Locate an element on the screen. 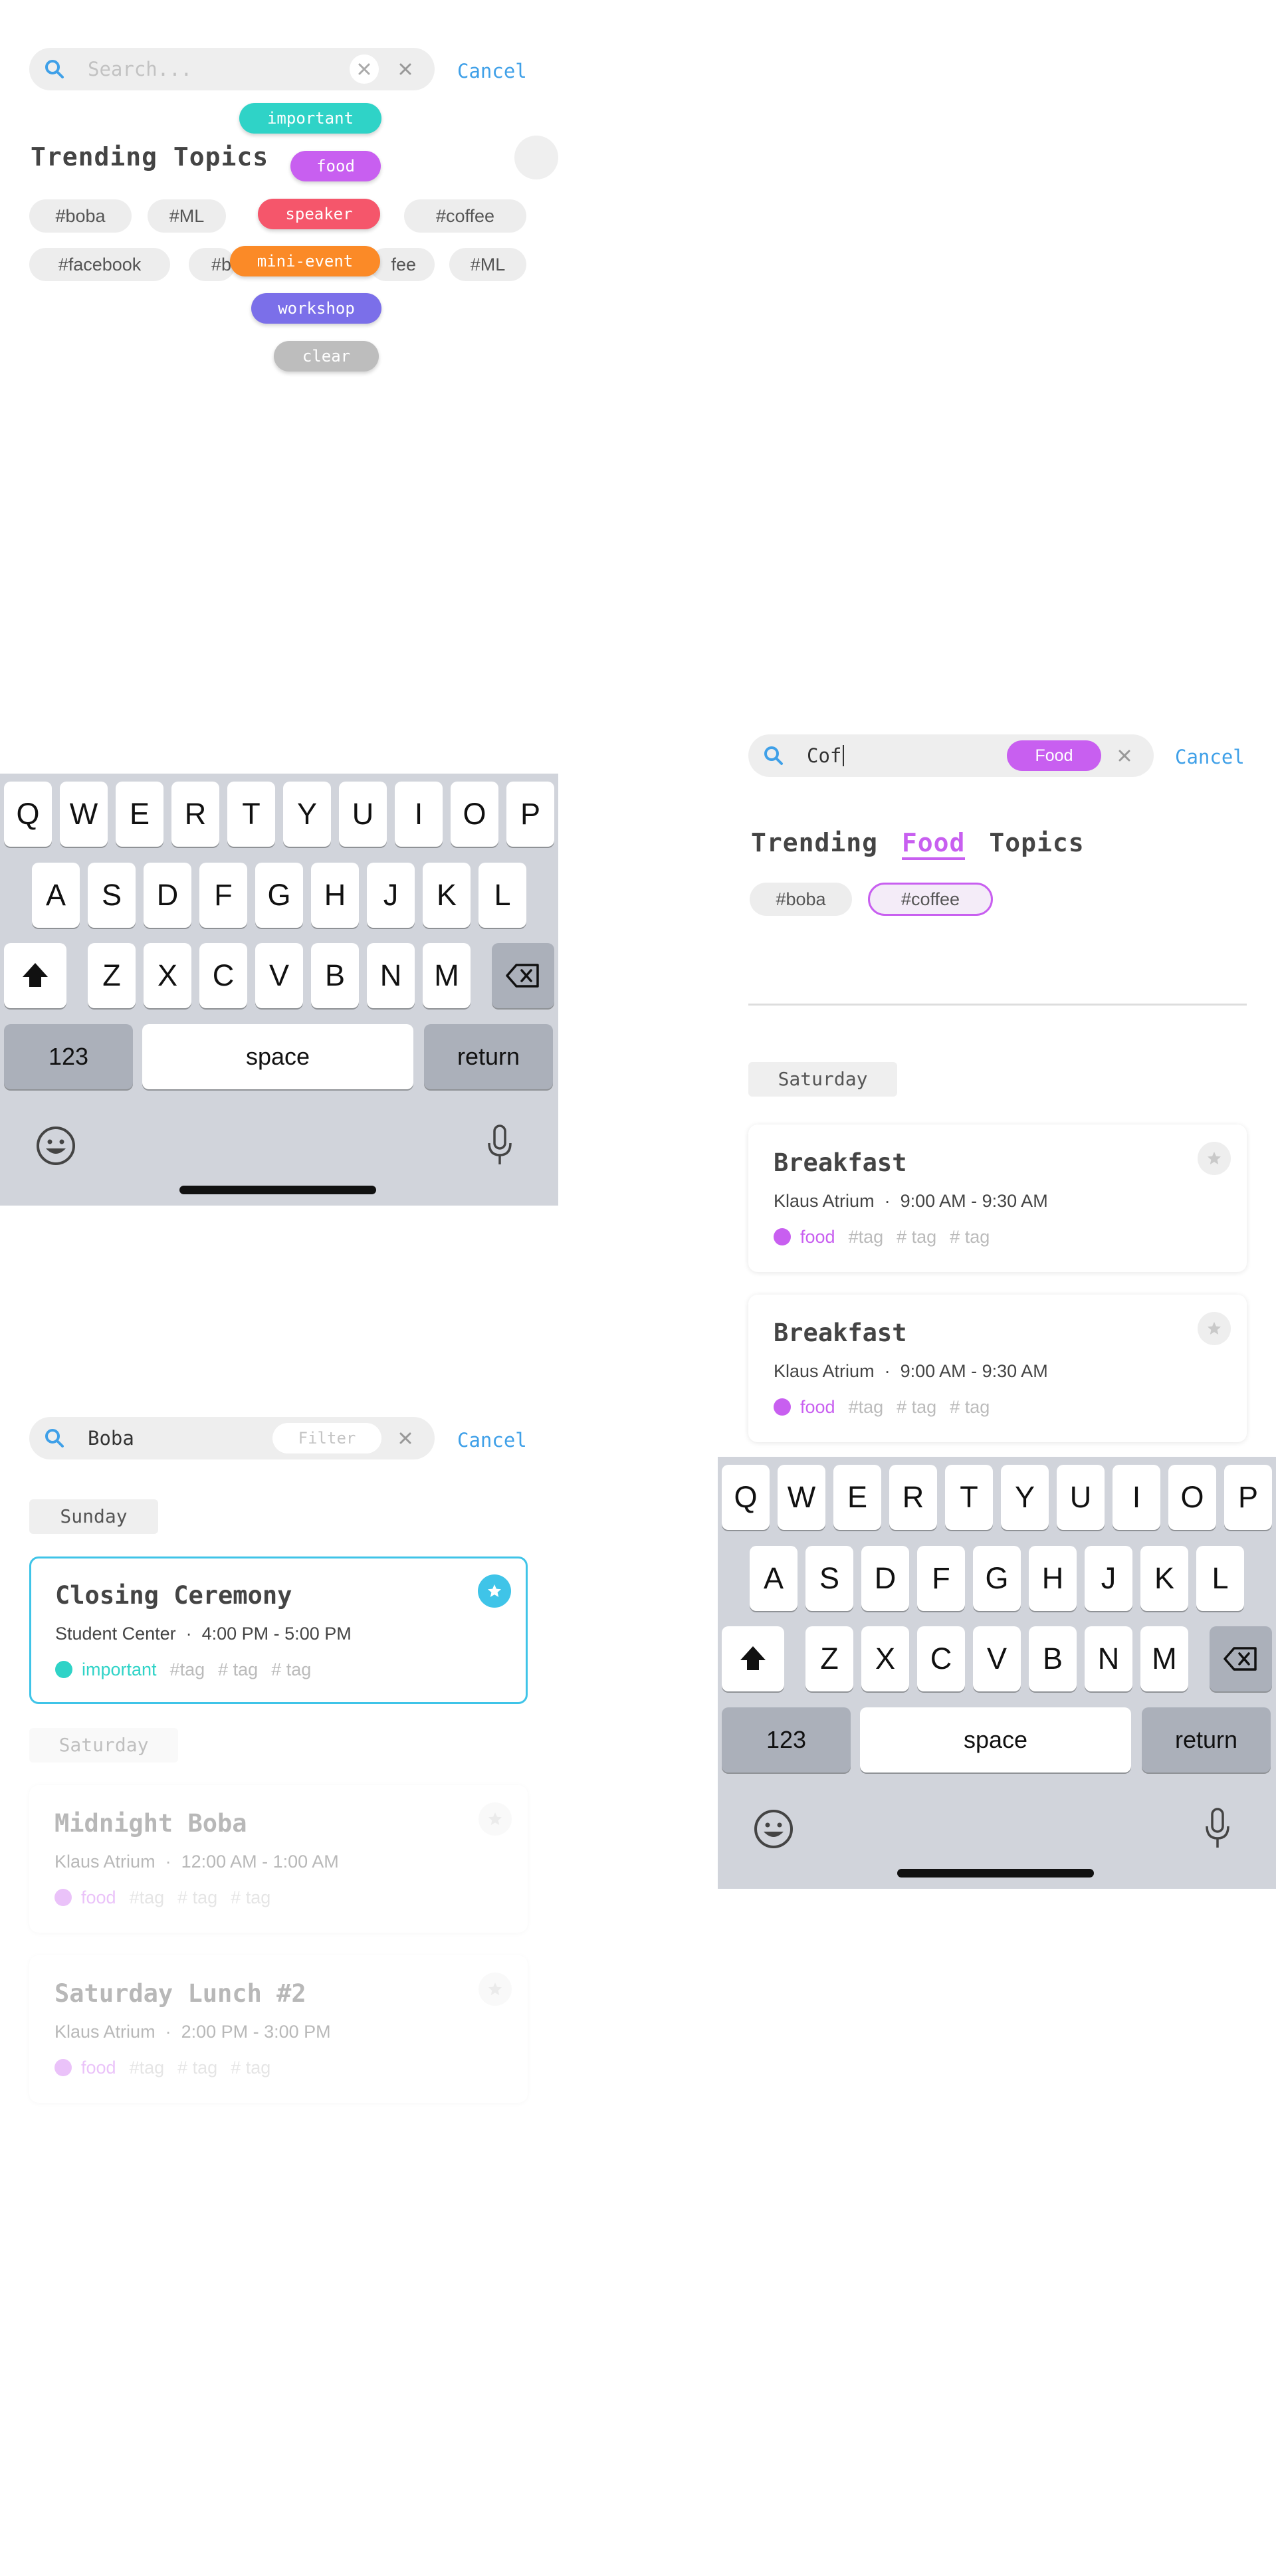 This screenshot has height=2576, width=1276. search-input: Cof is located at coordinates (826, 755).